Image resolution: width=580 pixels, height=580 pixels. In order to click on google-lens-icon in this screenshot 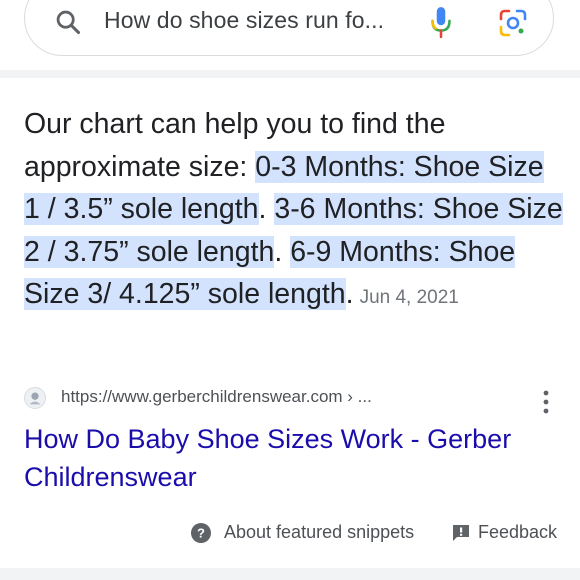, I will do `click(513, 23)`.